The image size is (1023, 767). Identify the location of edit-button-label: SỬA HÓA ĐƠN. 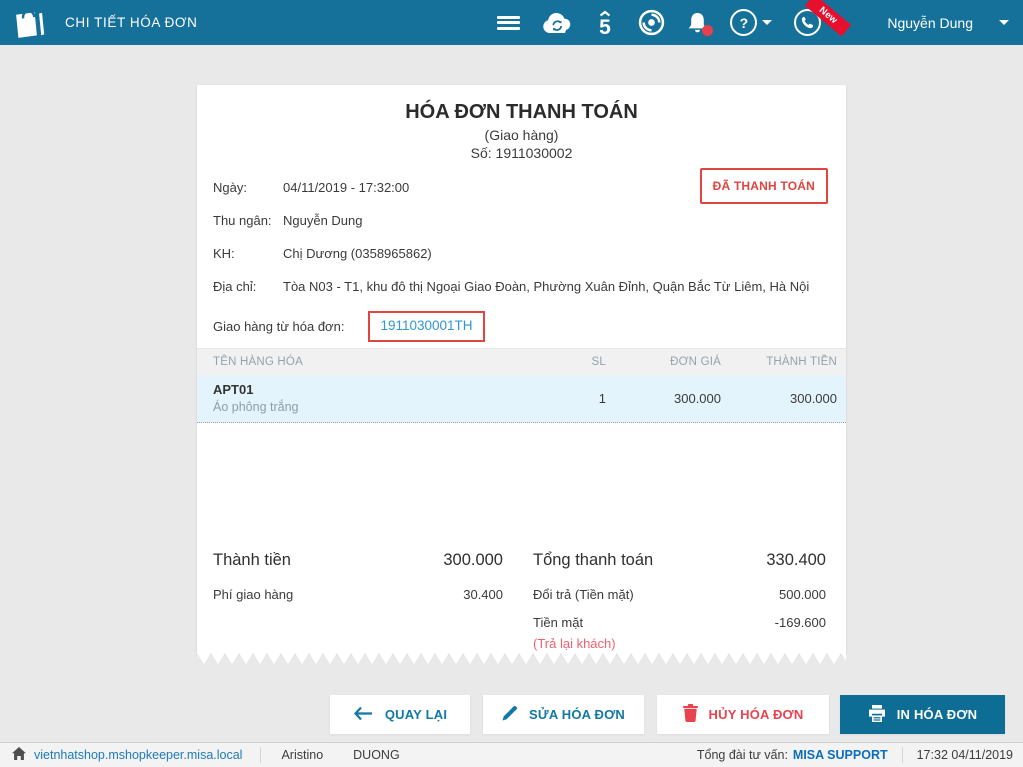
(577, 714).